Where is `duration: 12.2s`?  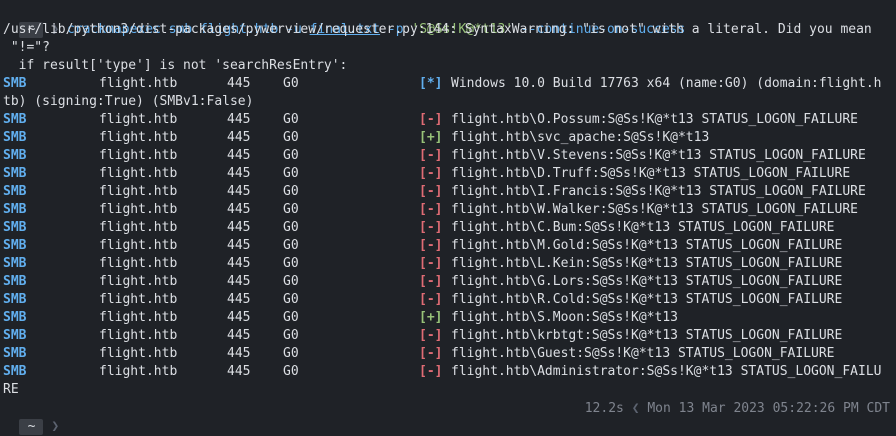
duration: 12.2s is located at coordinates (604, 408).